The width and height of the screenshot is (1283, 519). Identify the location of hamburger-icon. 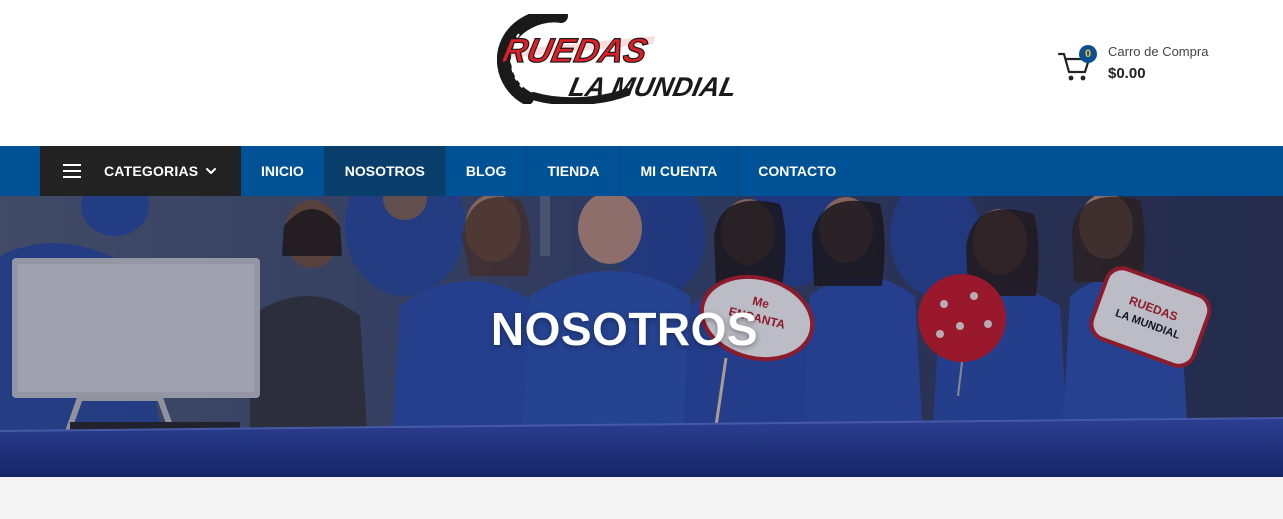
(72, 171).